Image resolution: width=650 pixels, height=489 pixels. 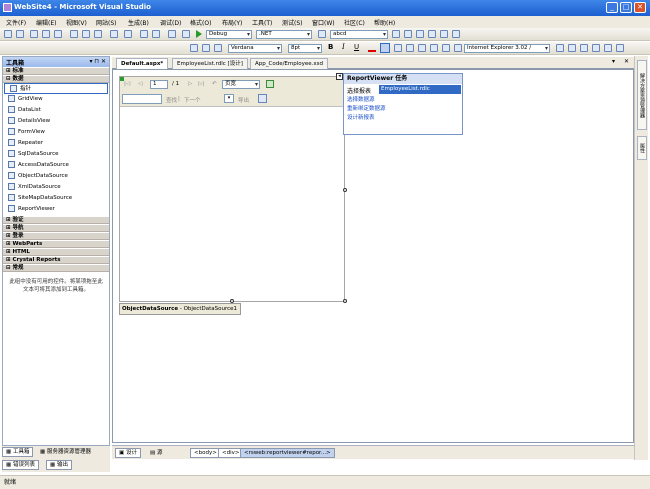 I want to click on toolbox-icon, so click(x=432, y=34).